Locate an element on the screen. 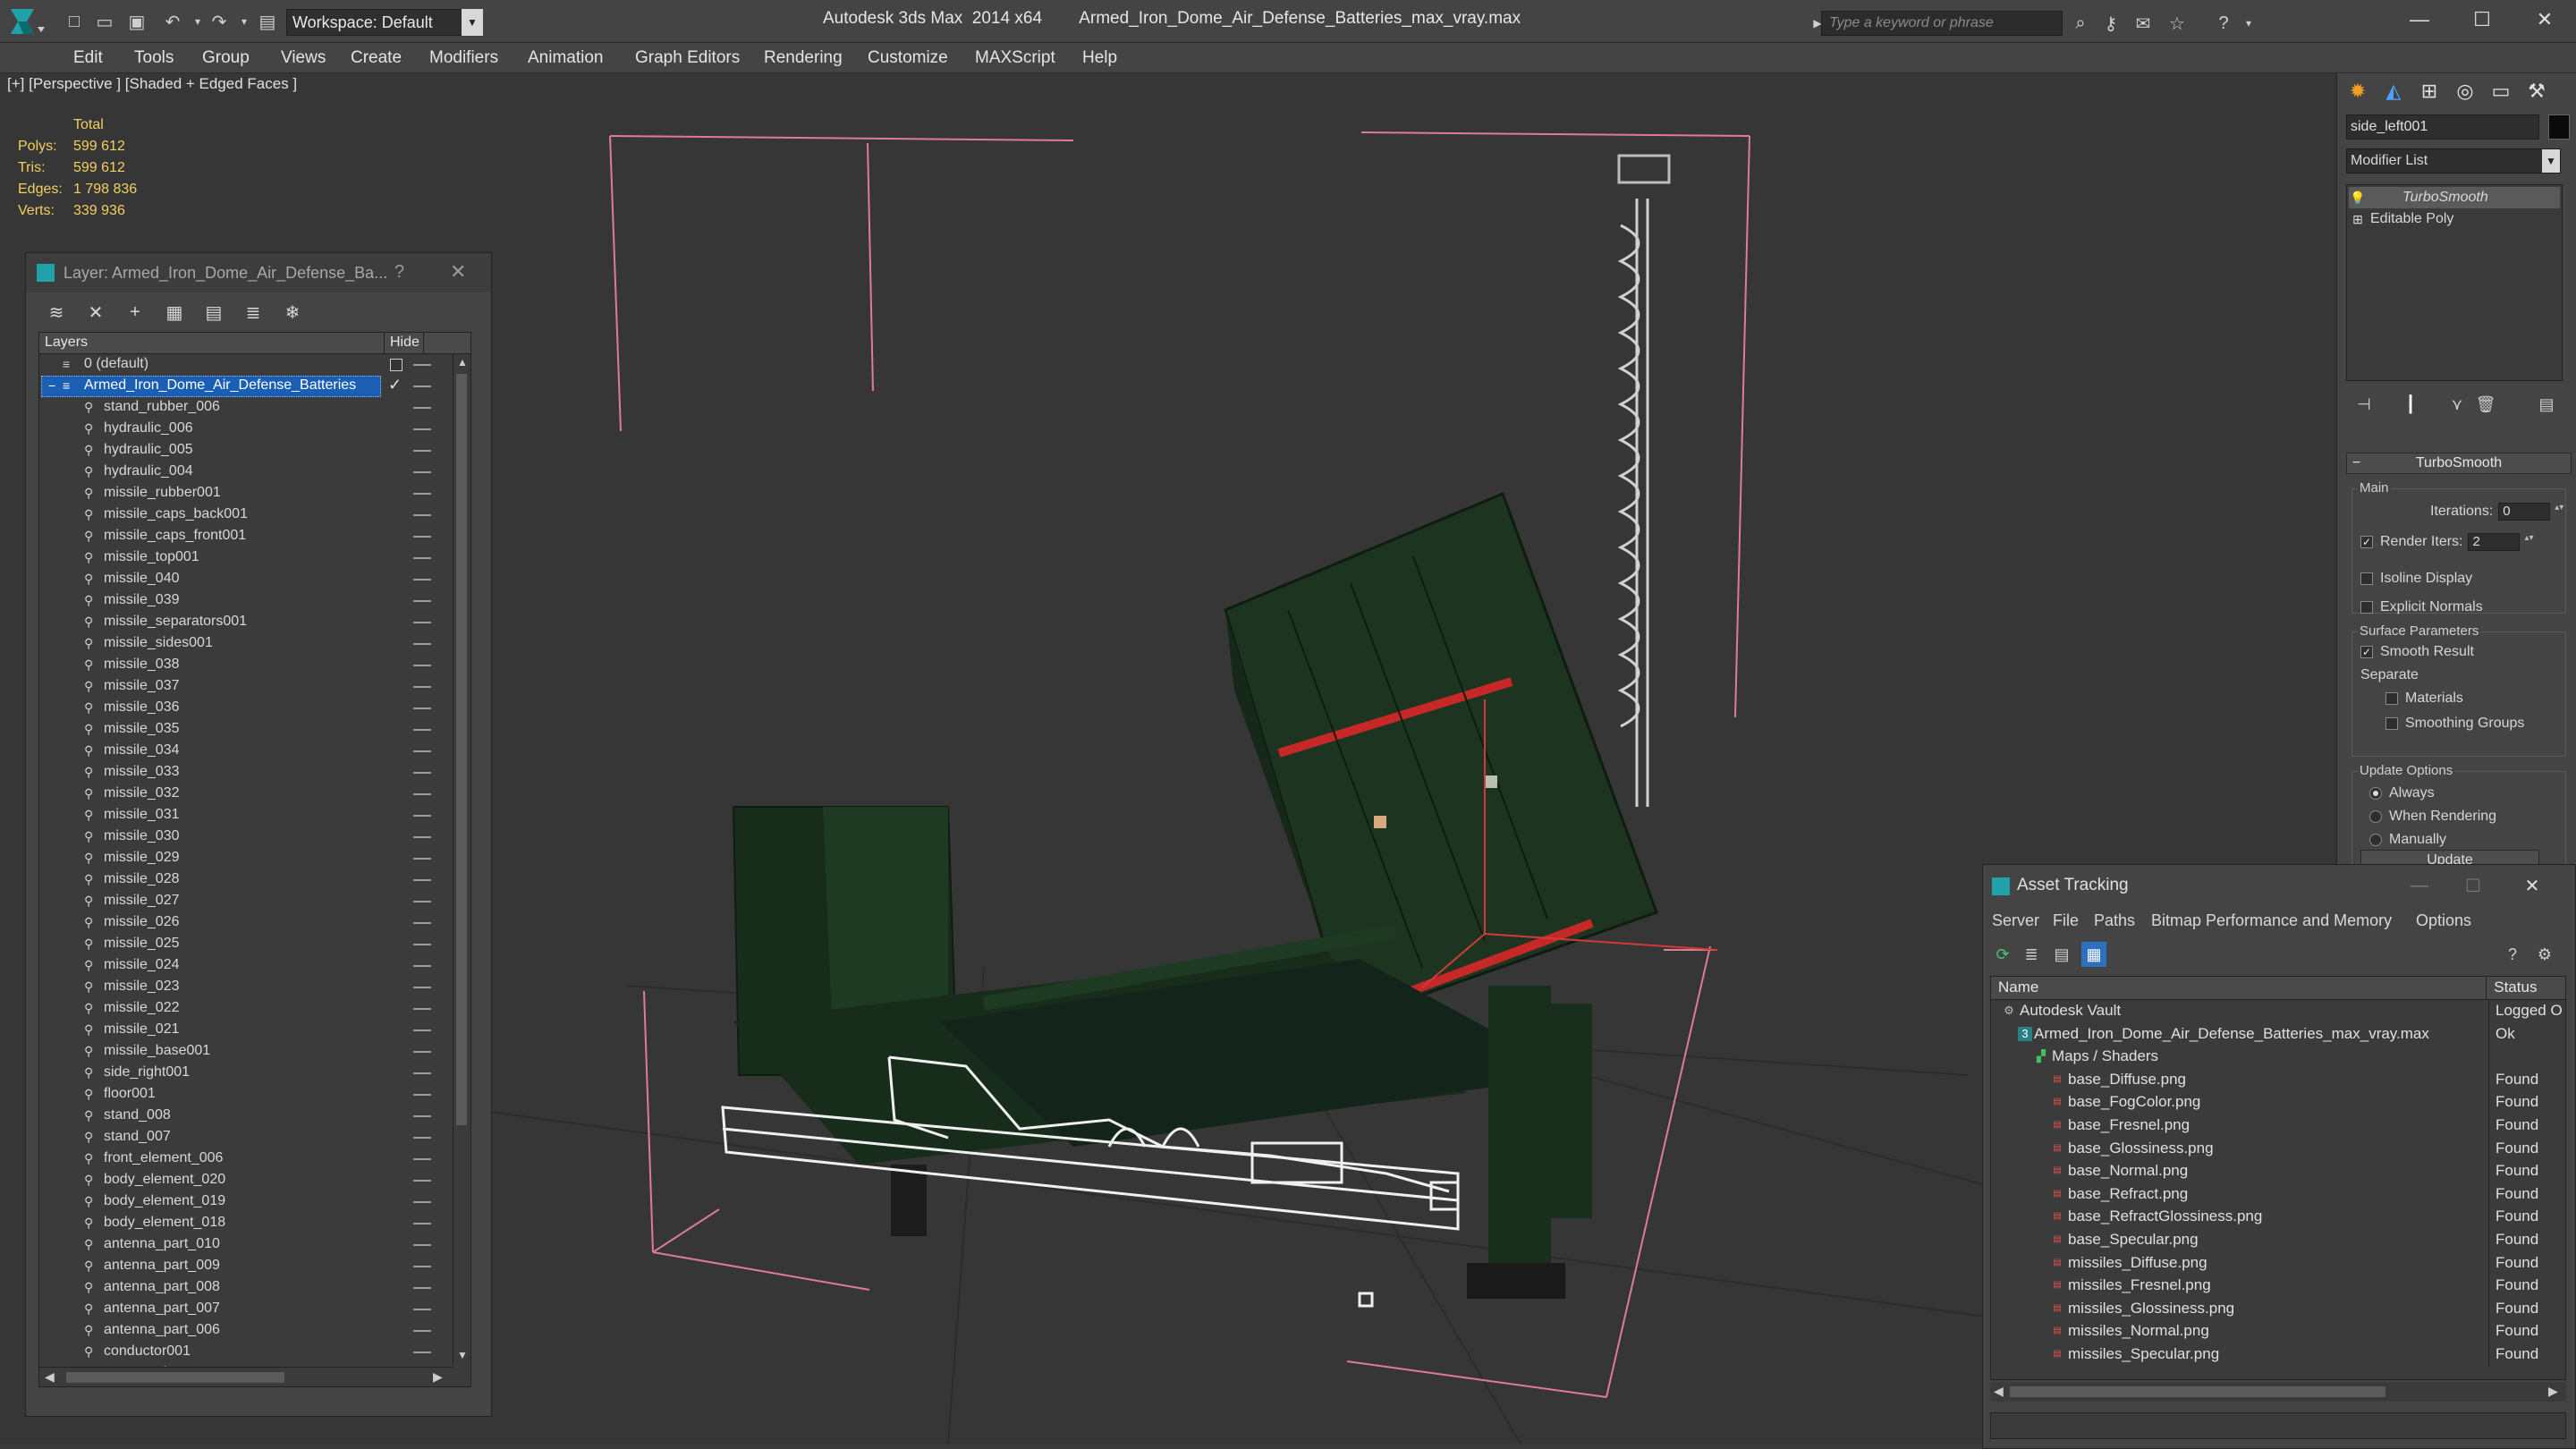  undo-icon: ↶ is located at coordinates (172, 21).